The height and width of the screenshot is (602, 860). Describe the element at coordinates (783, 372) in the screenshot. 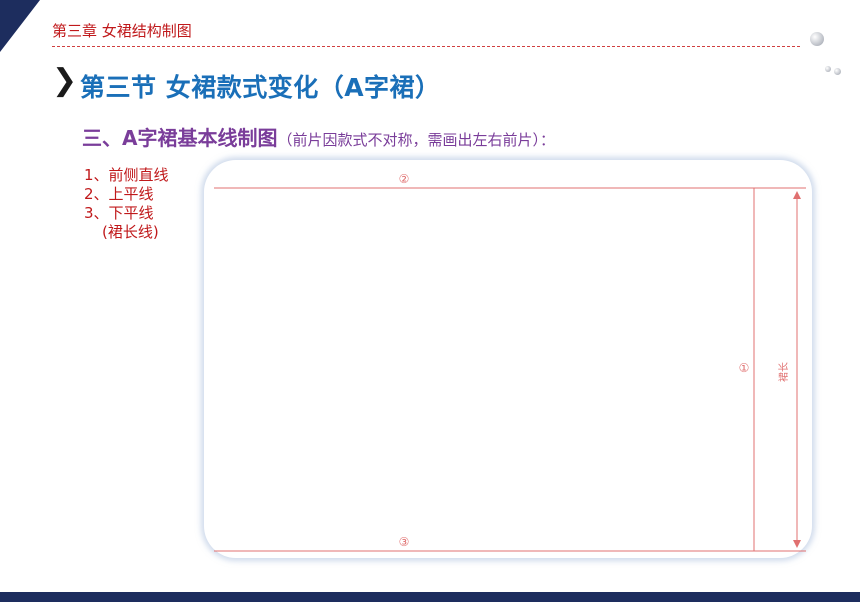

I see `dimension-label: 裙长` at that location.